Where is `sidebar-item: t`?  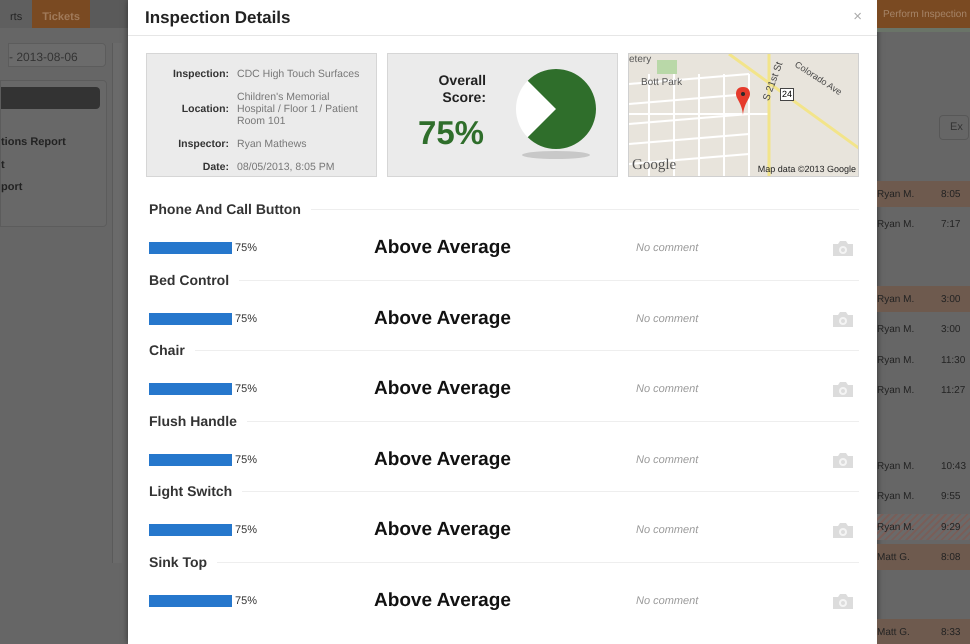
sidebar-item: t is located at coordinates (3, 164).